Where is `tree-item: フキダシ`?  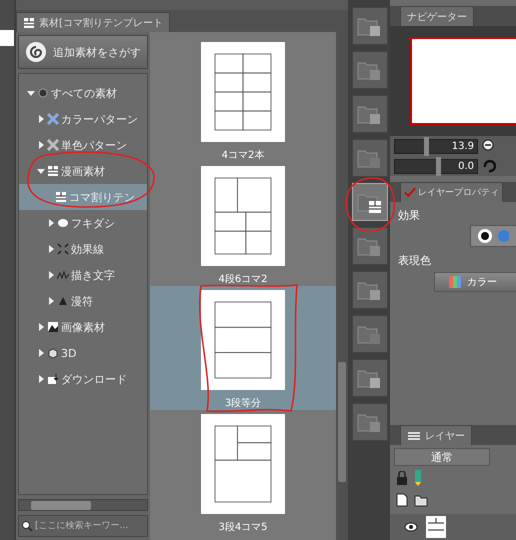 tree-item: フキダシ is located at coordinates (83, 223).